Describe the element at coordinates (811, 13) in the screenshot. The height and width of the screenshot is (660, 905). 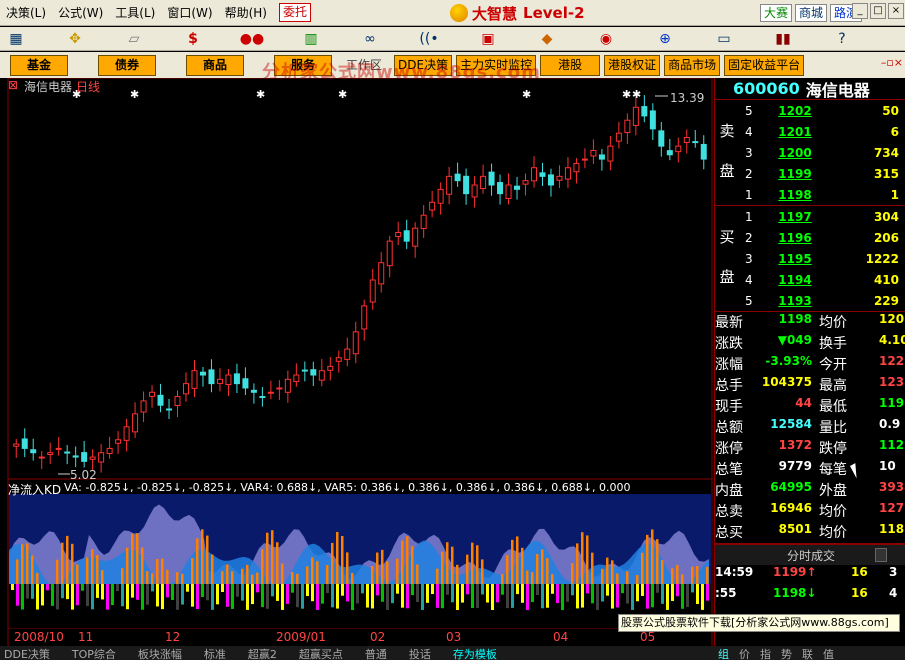
I see `link-mall: 商城` at that location.